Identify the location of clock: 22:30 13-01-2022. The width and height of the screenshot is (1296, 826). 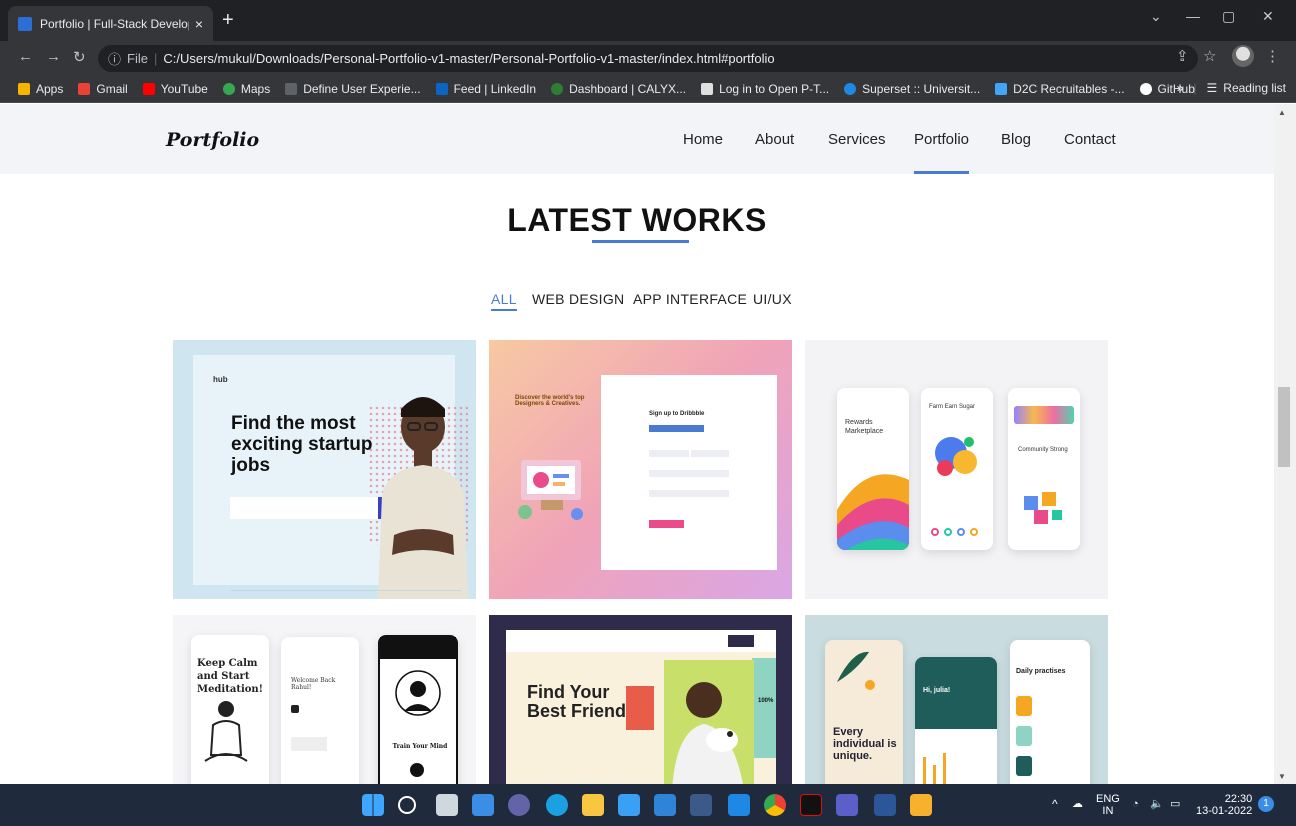
(1224, 805).